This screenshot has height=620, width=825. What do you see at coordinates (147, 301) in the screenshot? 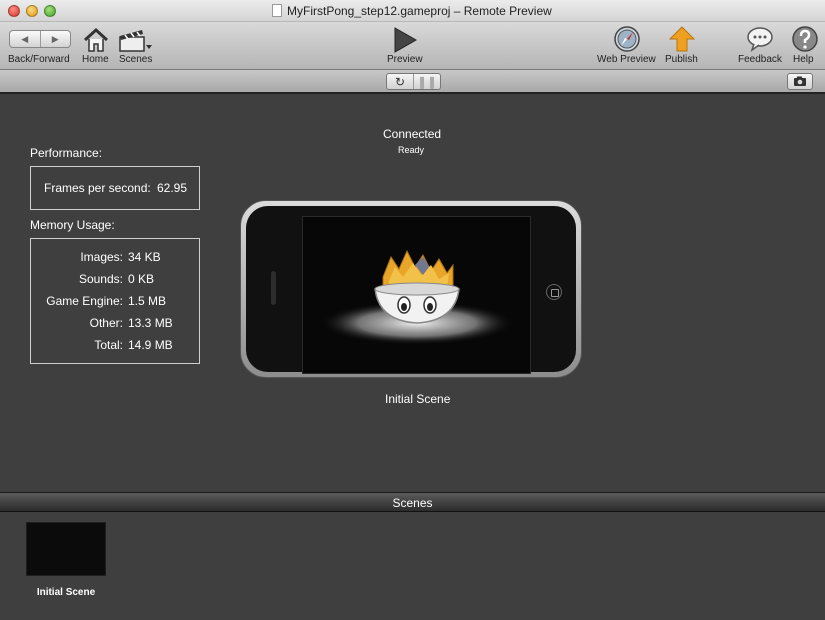
I see `memory-row-value: 1.5 MB` at bounding box center [147, 301].